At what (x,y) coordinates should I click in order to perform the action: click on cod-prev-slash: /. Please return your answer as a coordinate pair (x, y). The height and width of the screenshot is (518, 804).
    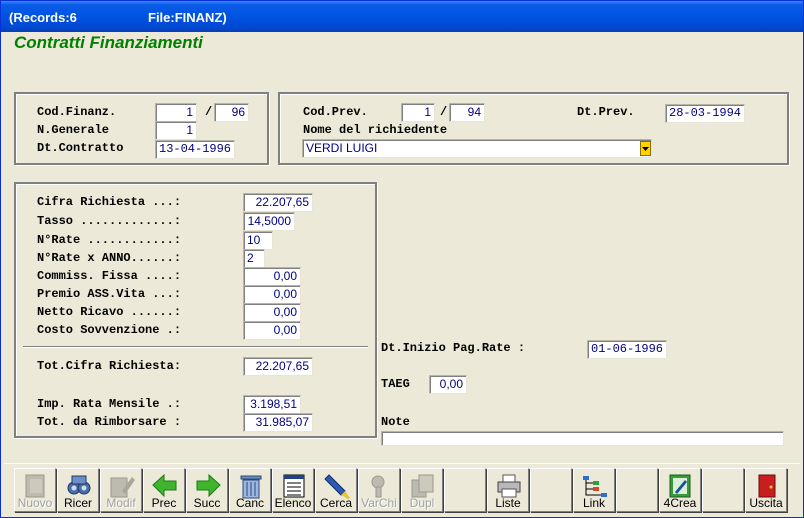
    Looking at the image, I should click on (444, 112).